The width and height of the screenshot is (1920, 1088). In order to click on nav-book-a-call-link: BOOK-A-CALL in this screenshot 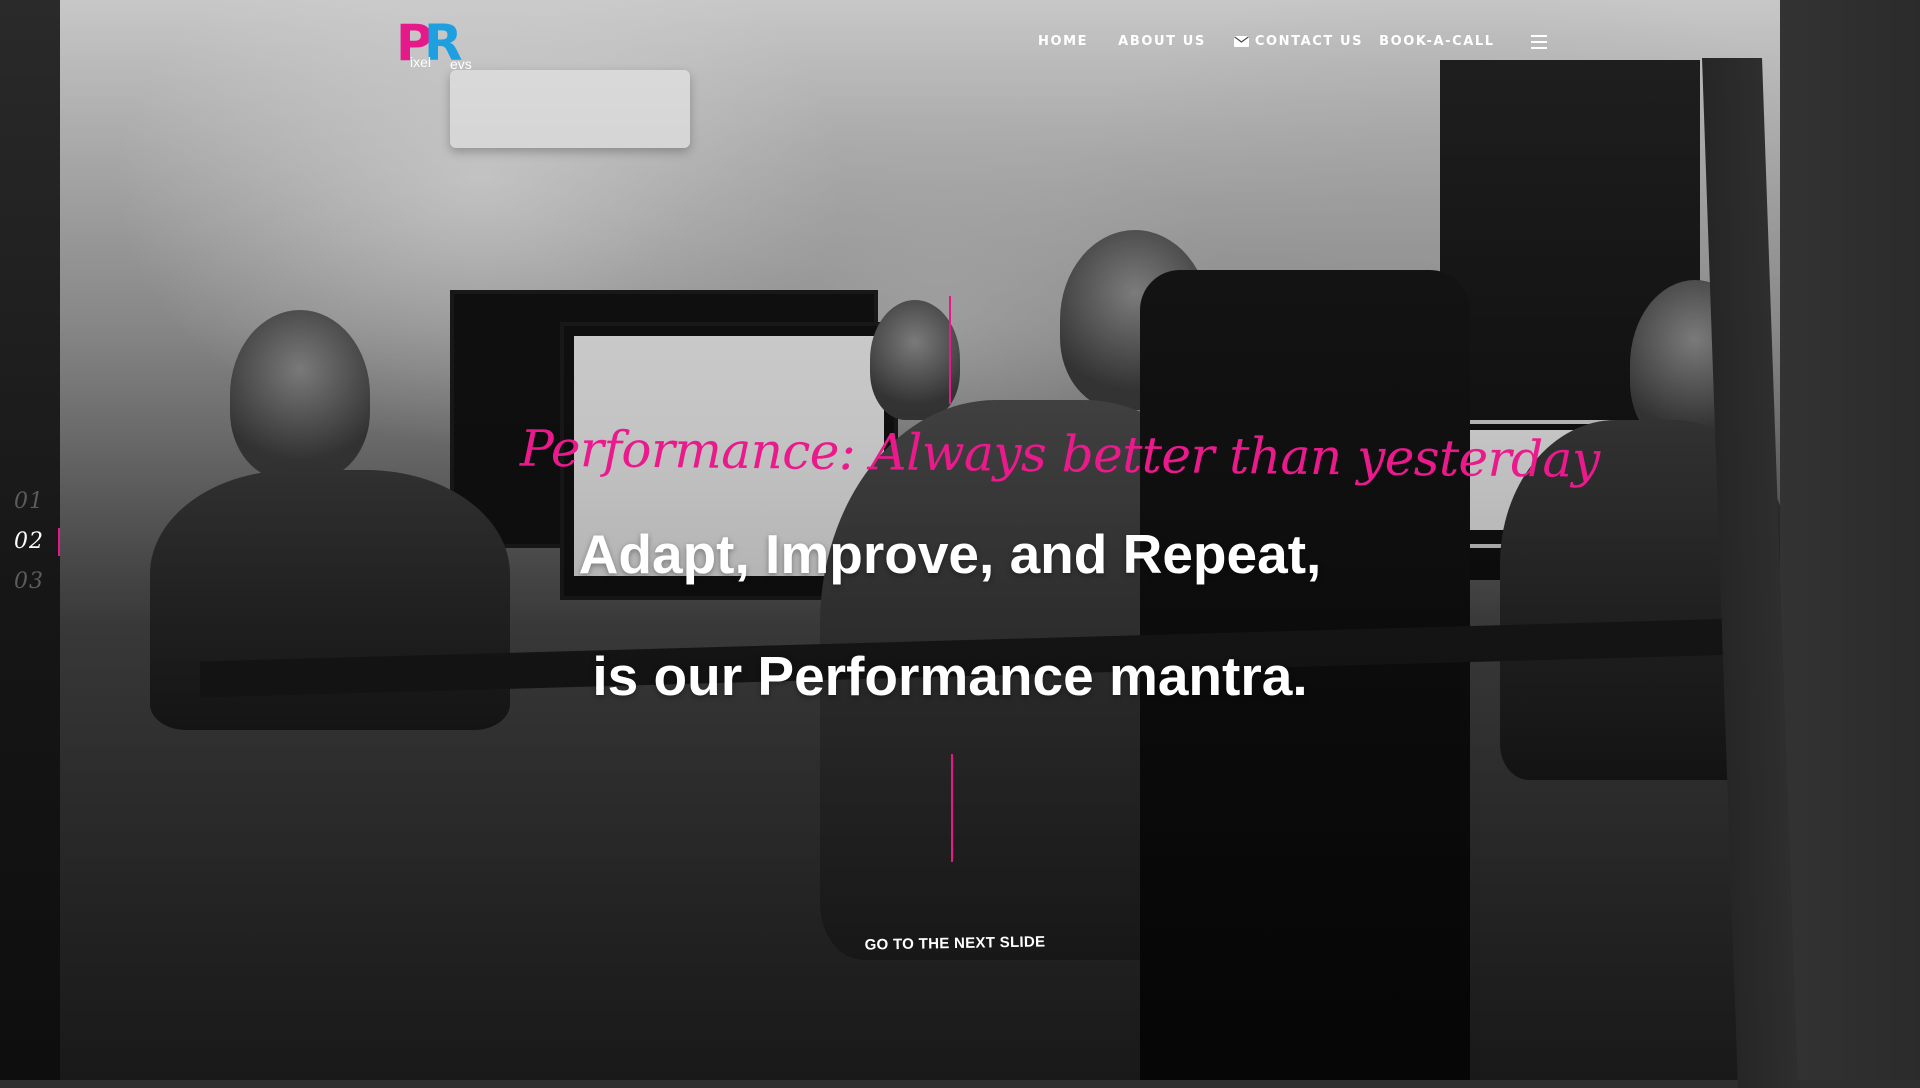, I will do `click(1437, 41)`.